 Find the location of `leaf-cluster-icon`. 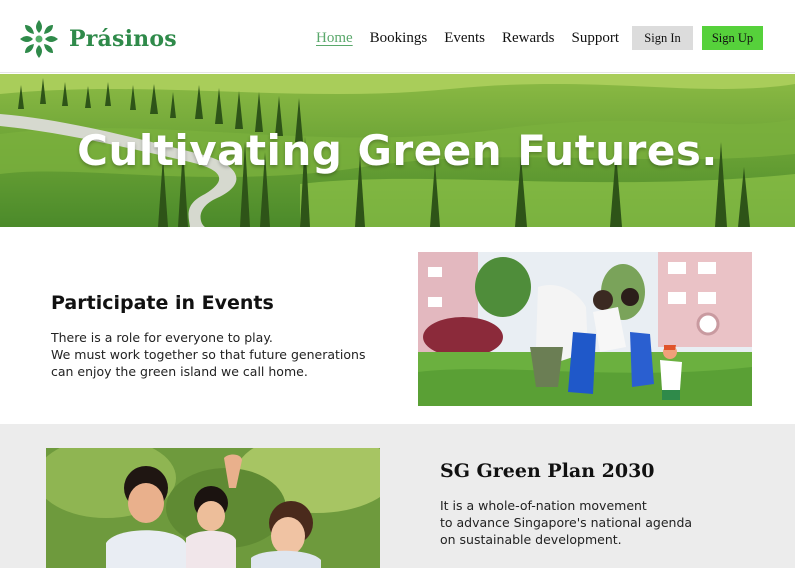

leaf-cluster-icon is located at coordinates (39, 39).